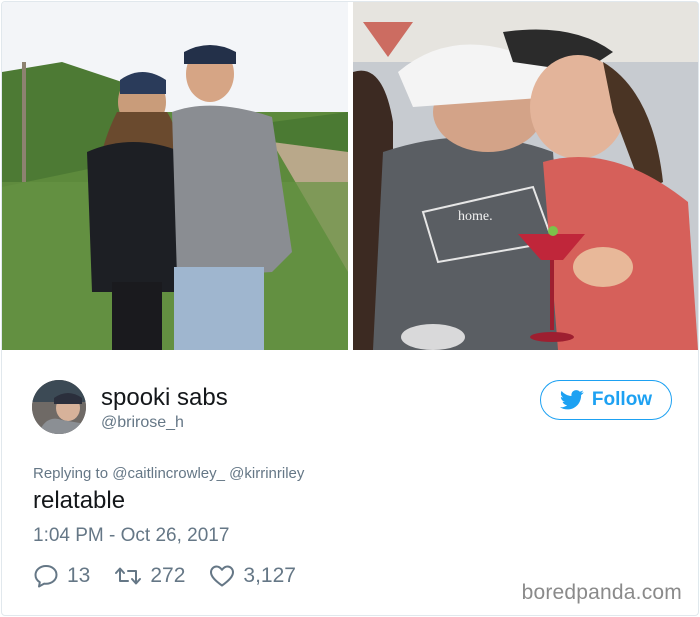 This screenshot has height=617, width=700. What do you see at coordinates (266, 473) in the screenshot?
I see `reply-mention-link: @kirrinriley` at bounding box center [266, 473].